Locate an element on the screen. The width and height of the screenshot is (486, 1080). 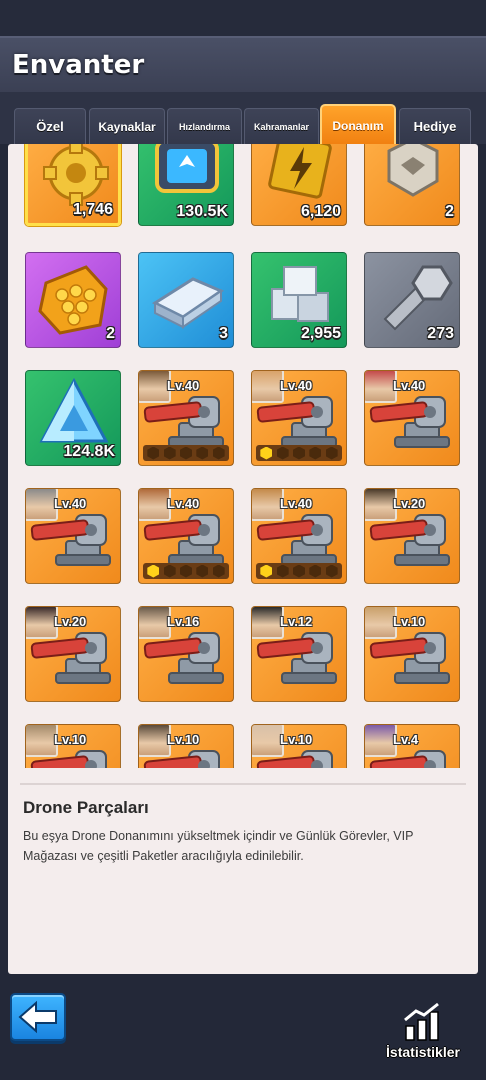
item-quantity: 3 is located at coordinates (223, 333).